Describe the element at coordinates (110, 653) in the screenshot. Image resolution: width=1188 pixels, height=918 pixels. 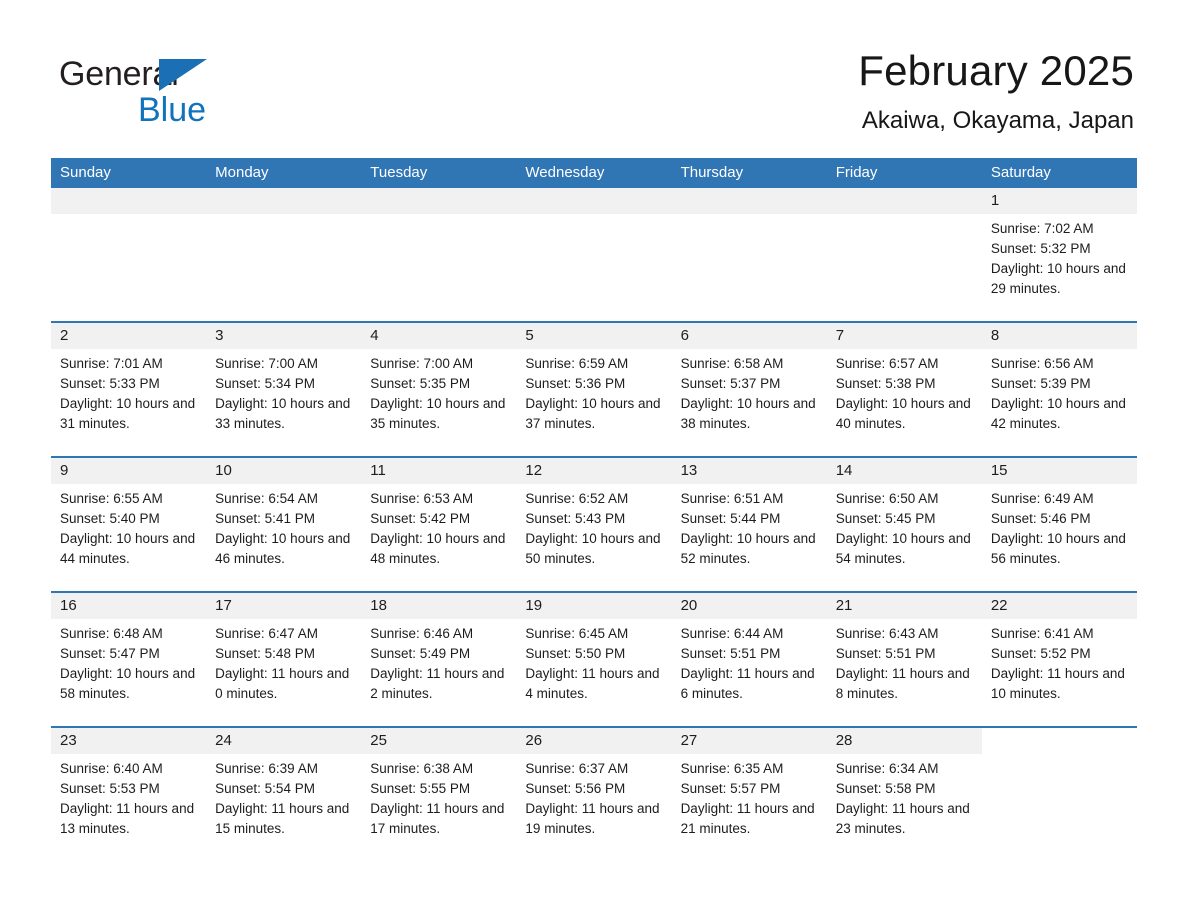
I see `sunset-text: Sunset: 5:47 PM` at that location.